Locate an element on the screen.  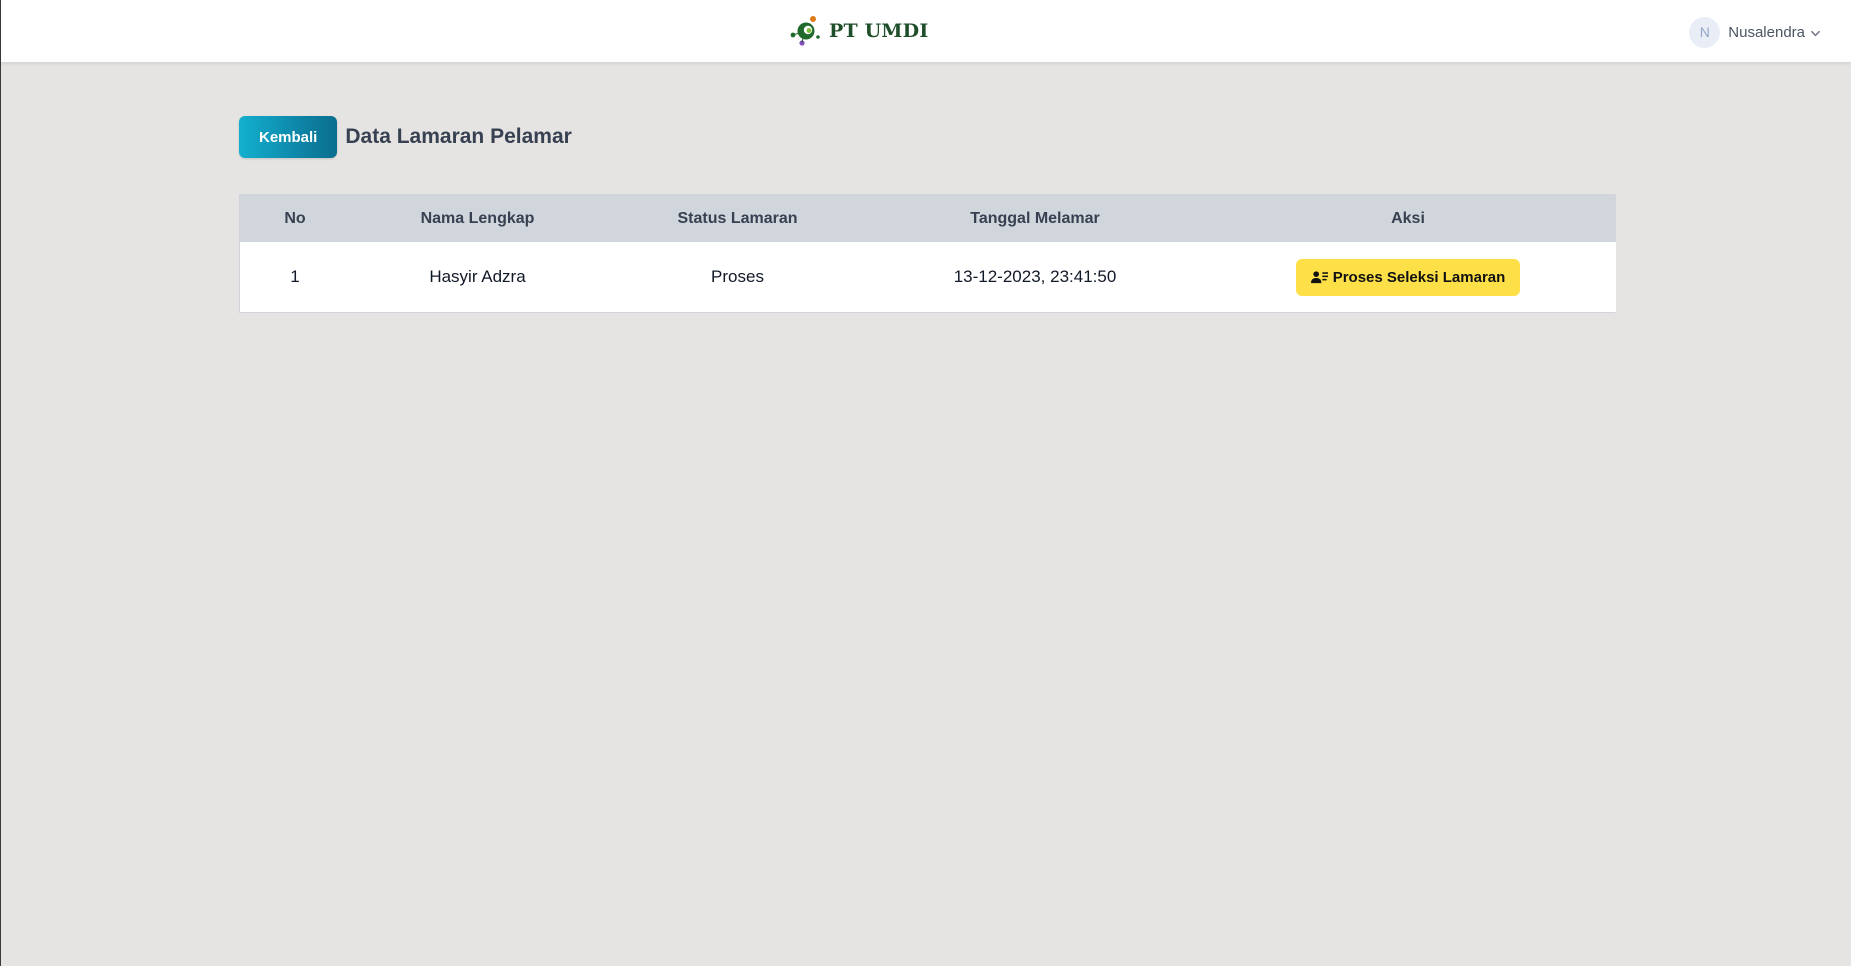
column-header-status-lamaran: Status Lamaran is located at coordinates (737, 218).